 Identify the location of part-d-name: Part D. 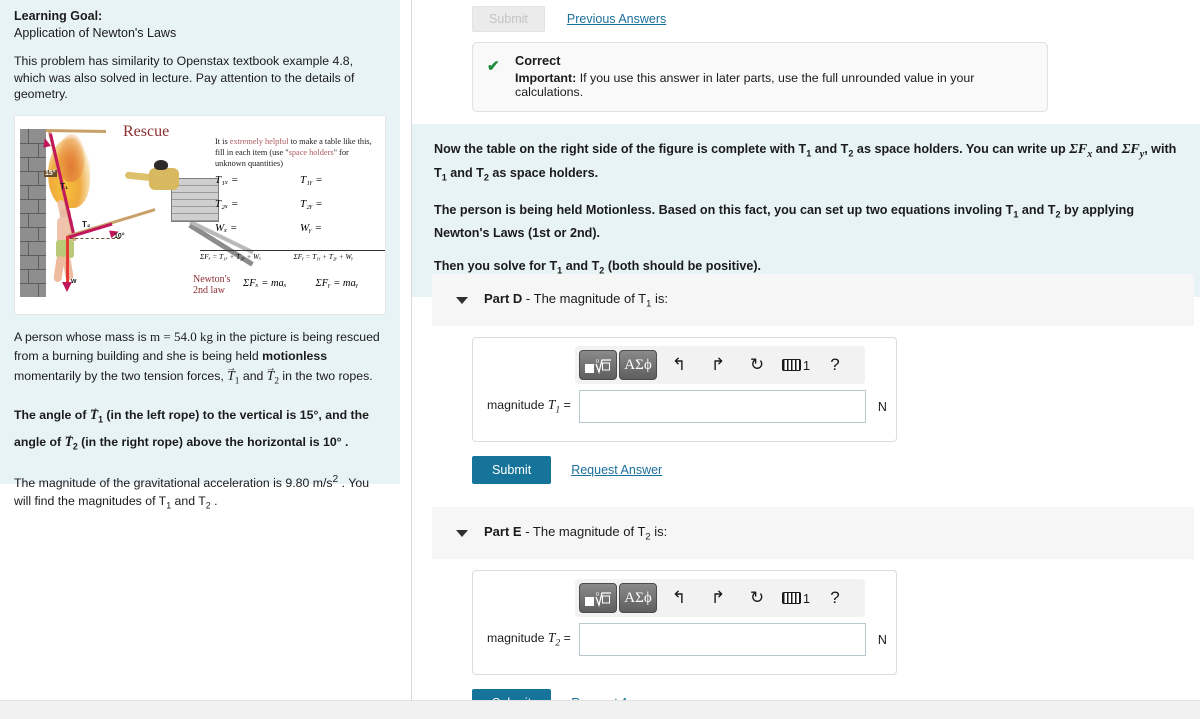
(503, 299).